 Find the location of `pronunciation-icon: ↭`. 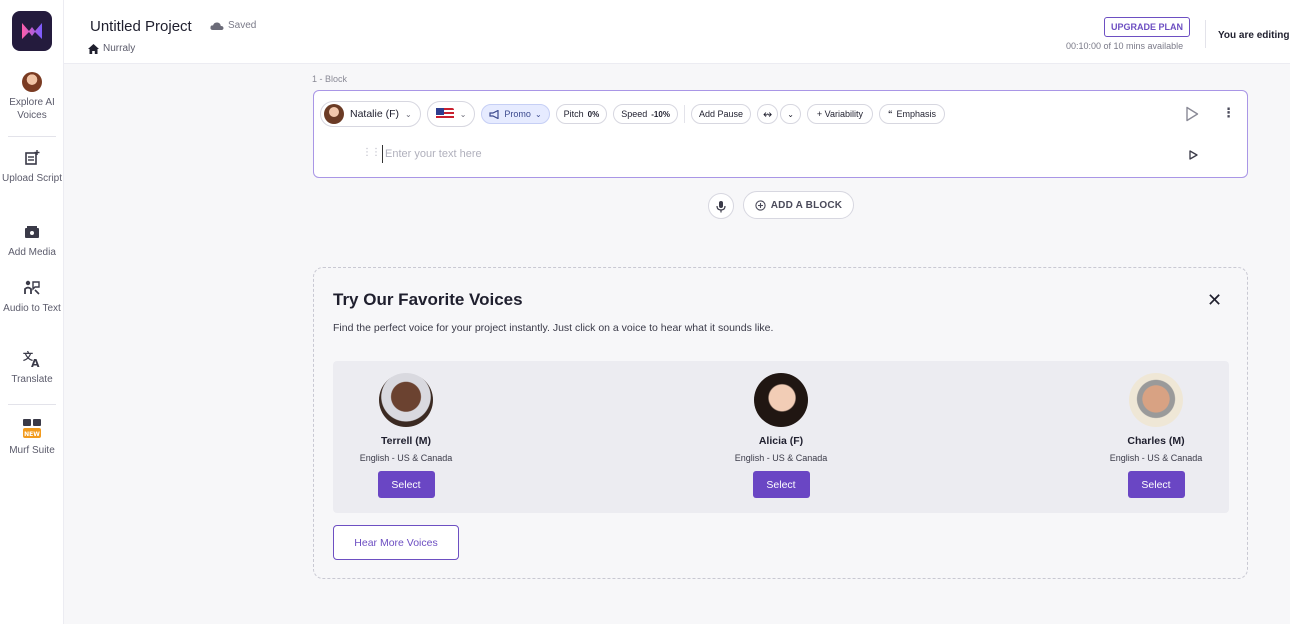

pronunciation-icon: ↭ is located at coordinates (767, 114).